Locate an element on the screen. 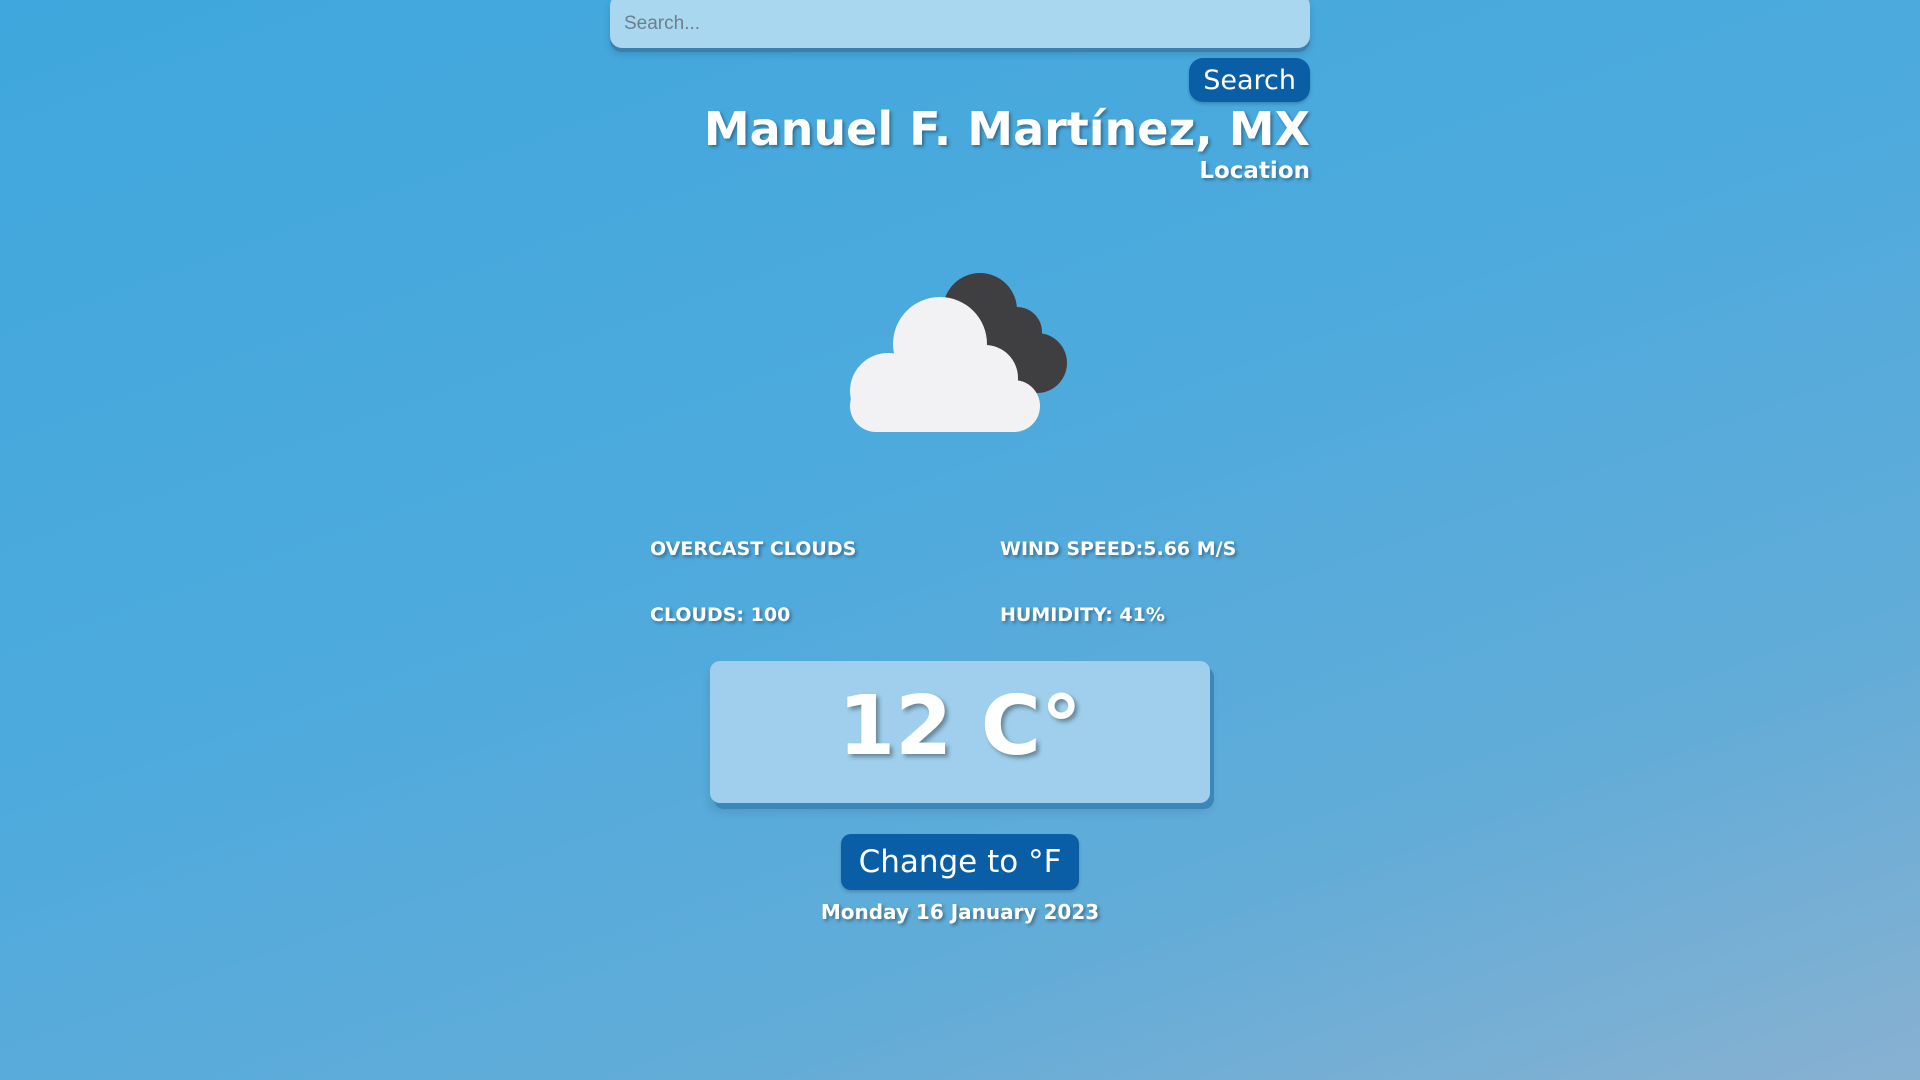  current-date: Monday 16 January 2023 is located at coordinates (960, 912).